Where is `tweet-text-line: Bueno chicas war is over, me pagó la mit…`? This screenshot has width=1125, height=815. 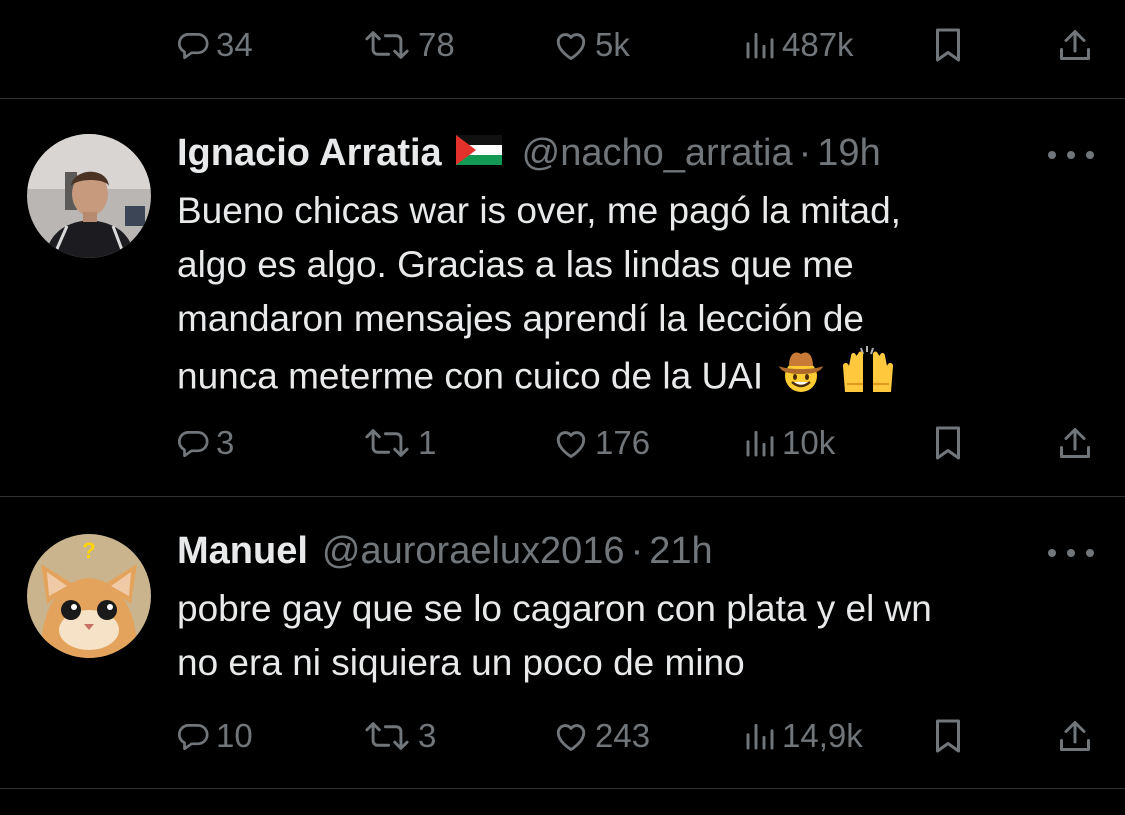
tweet-text-line: Bueno chicas war is over, me pagó la mit… is located at coordinates (539, 210).